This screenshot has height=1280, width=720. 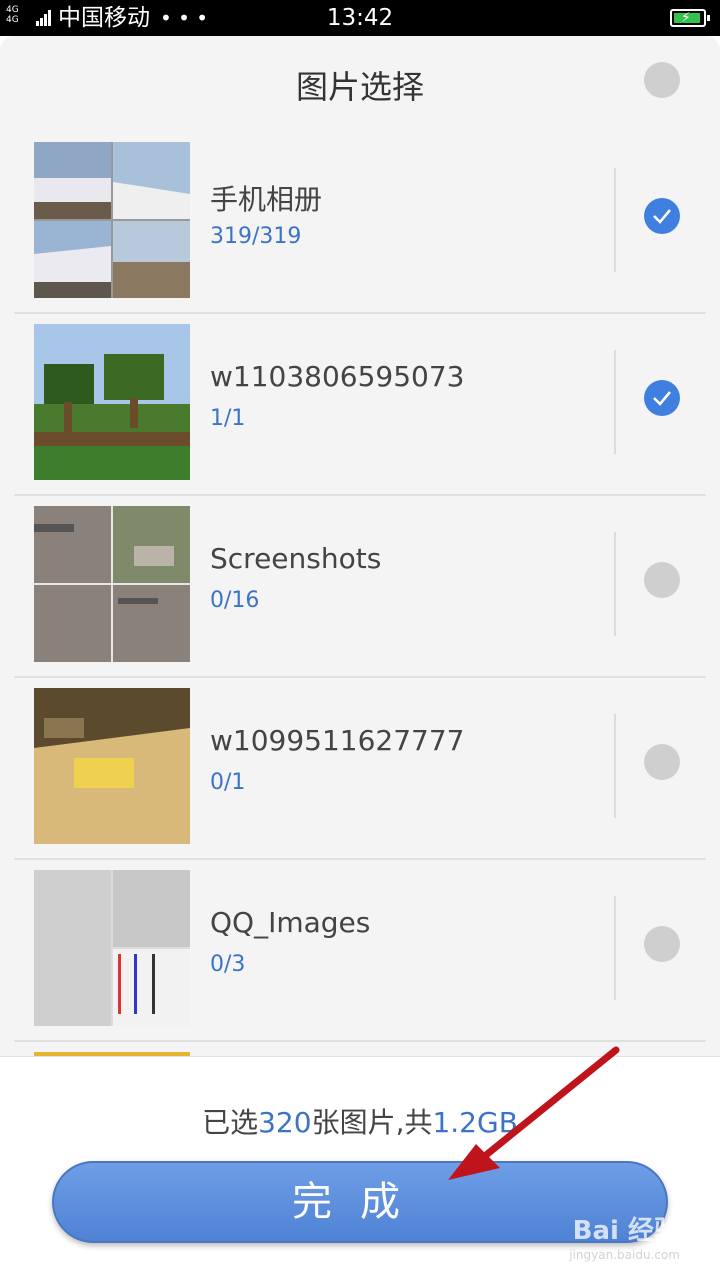 What do you see at coordinates (360, 769) in the screenshot?
I see `album-item: w1099511627777 0/1` at bounding box center [360, 769].